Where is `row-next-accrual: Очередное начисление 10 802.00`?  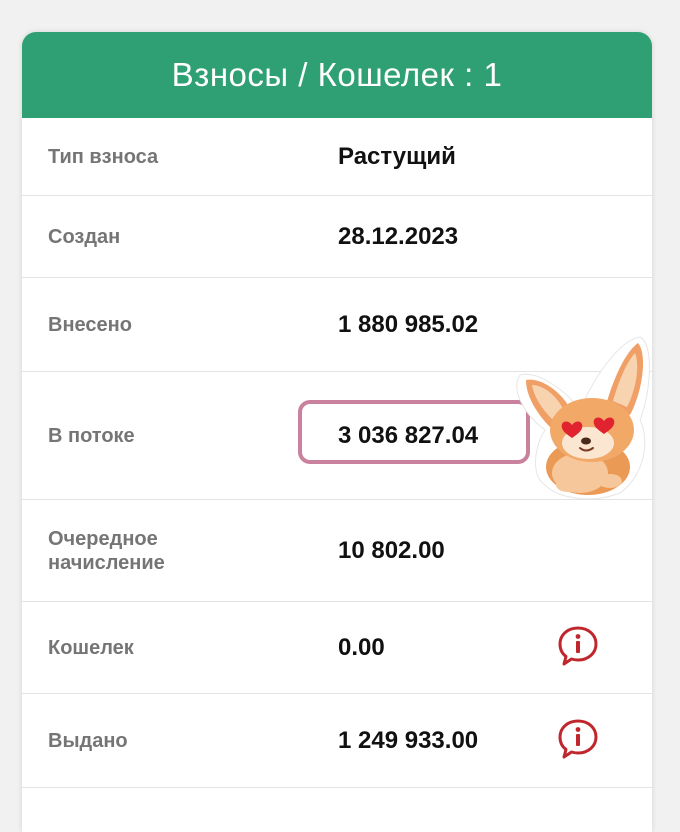 row-next-accrual: Очередное начисление 10 802.00 is located at coordinates (337, 551).